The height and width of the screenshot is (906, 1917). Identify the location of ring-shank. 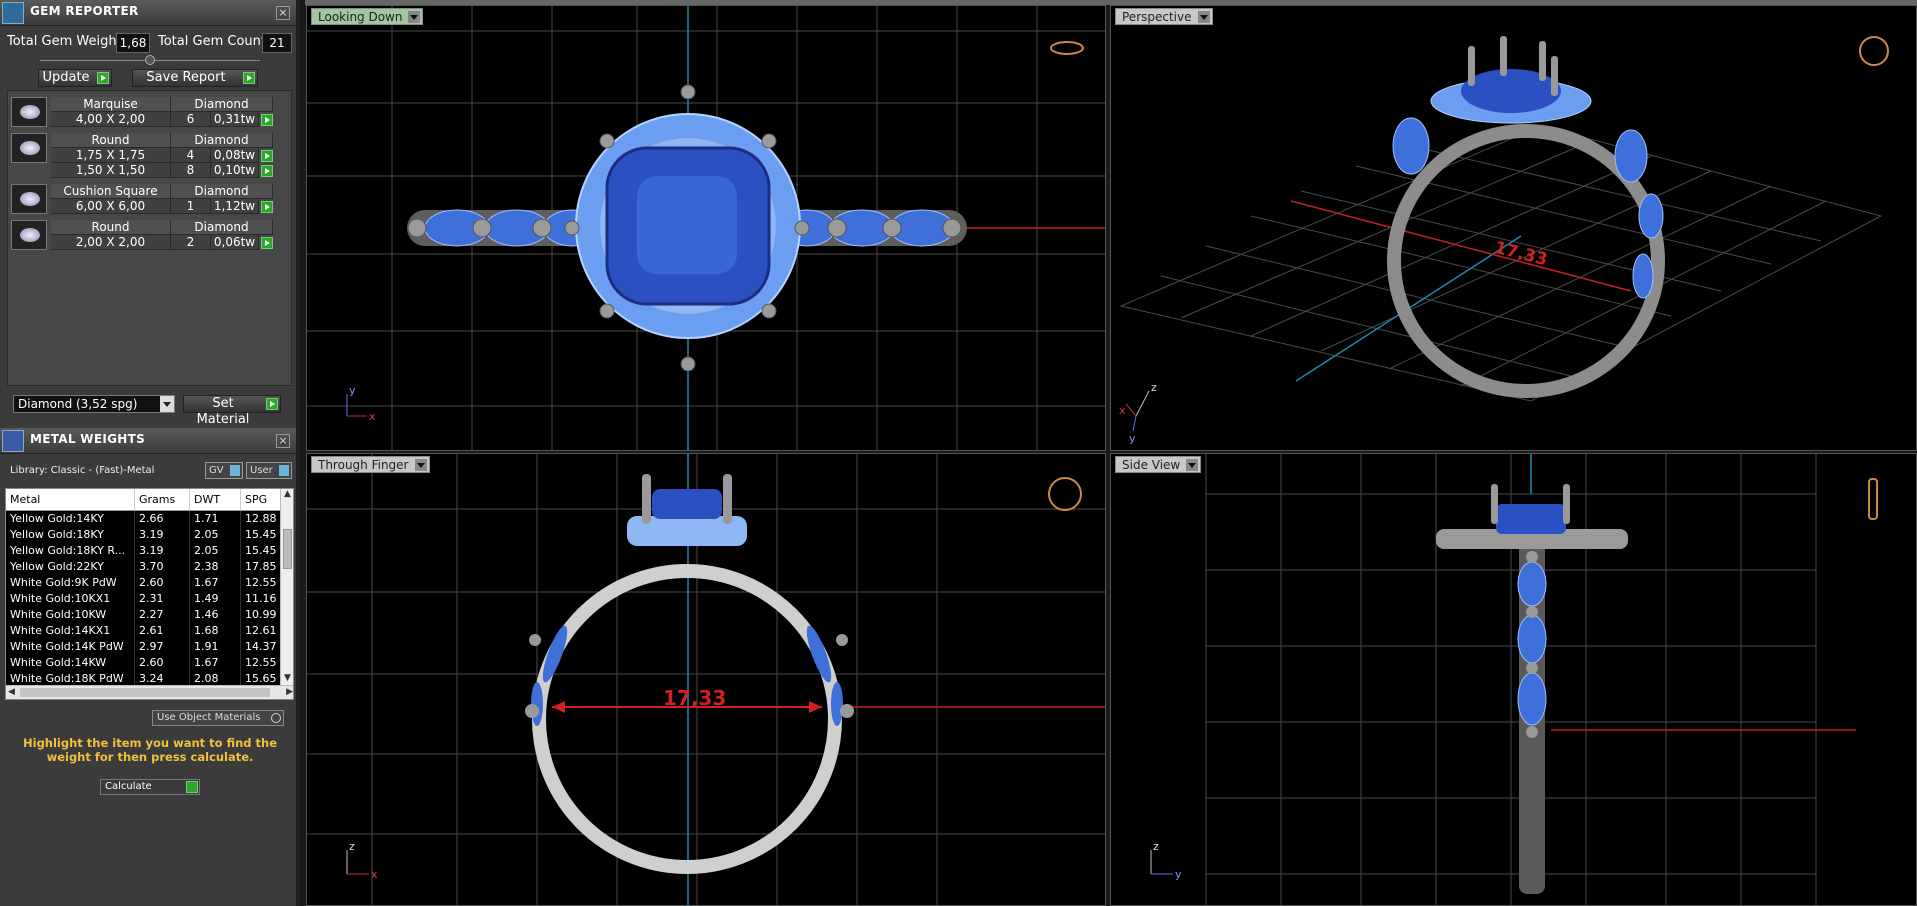
(687, 719).